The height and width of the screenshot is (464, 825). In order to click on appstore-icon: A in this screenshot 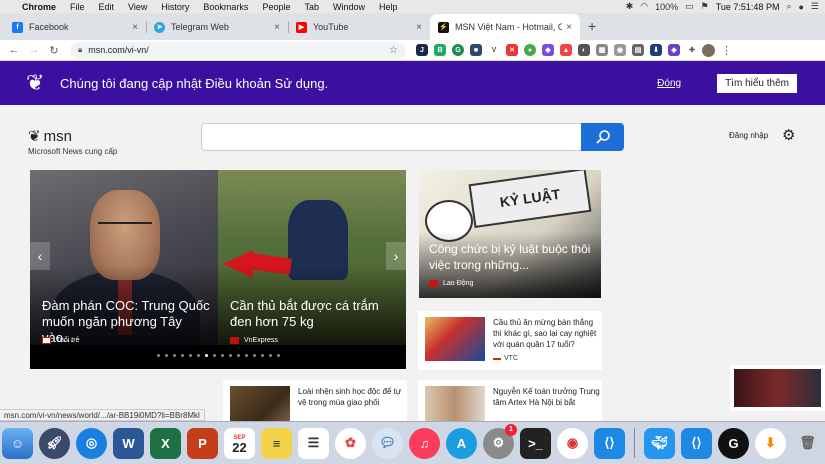, I will do `click(461, 443)`.